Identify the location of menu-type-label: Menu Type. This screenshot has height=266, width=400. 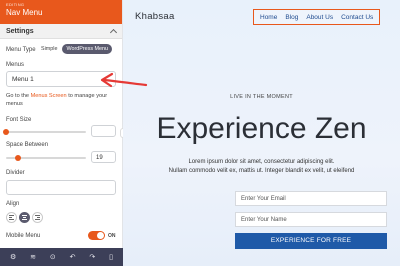
(21, 50).